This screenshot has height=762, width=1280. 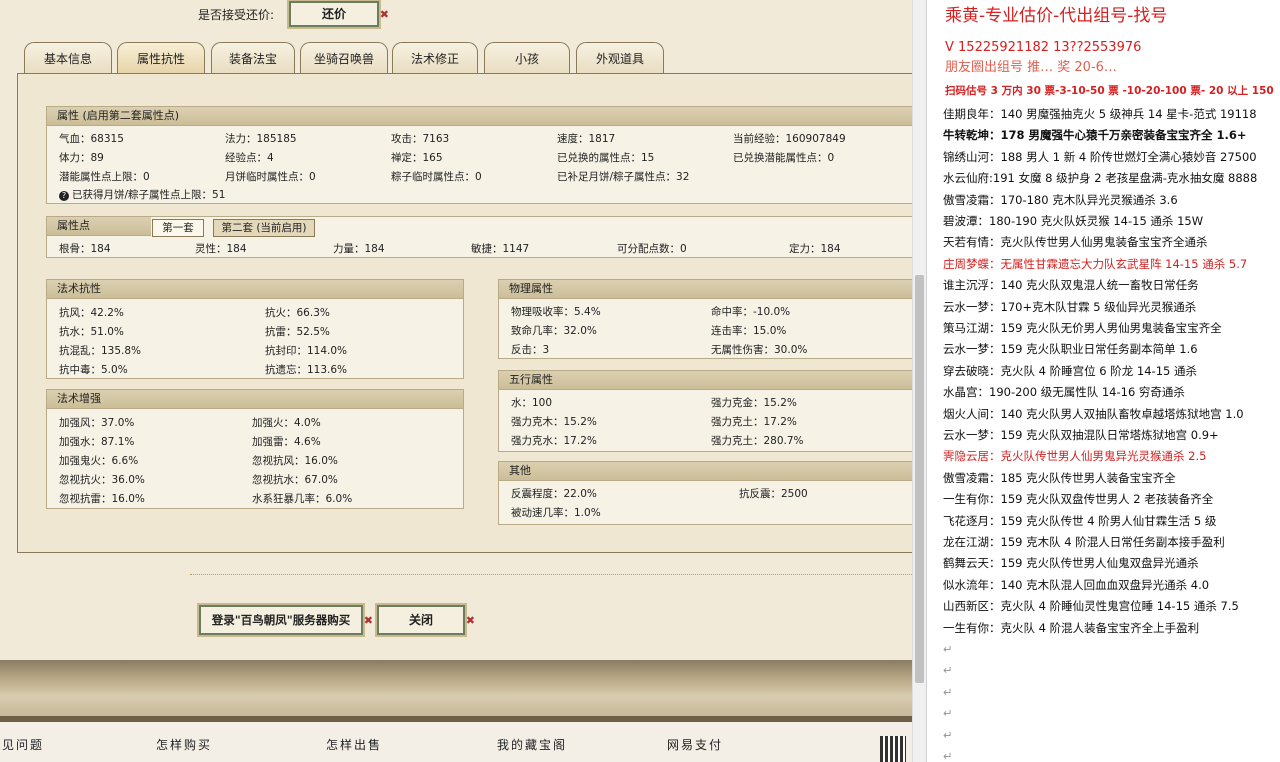 I want to click on five-panel-title: 五行属性, so click(x=705, y=380).